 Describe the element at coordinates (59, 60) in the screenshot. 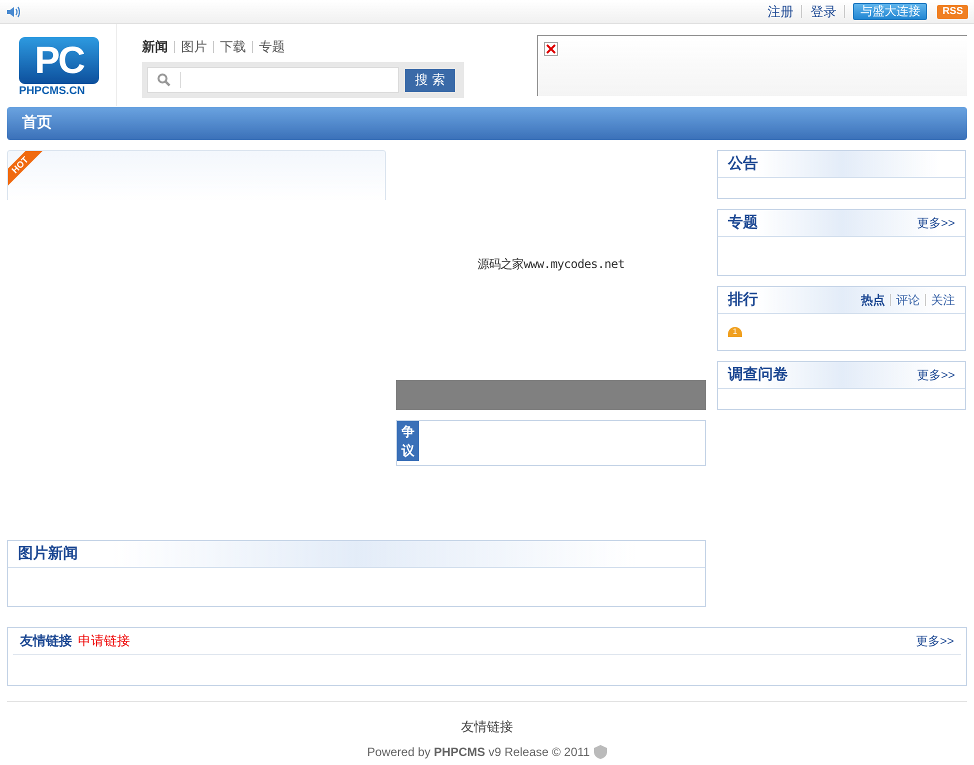

I see `logo-mark: PC` at that location.